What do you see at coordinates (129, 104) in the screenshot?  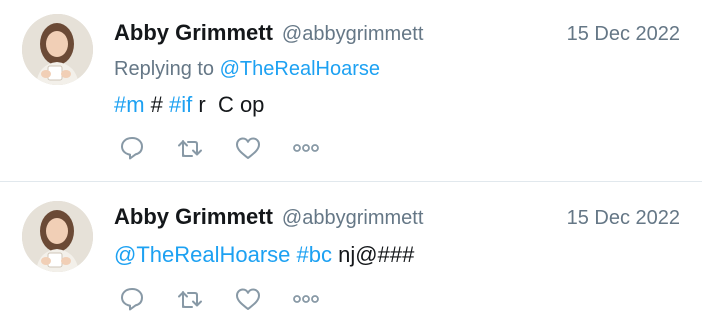 I see `hashtag-link: #m` at bounding box center [129, 104].